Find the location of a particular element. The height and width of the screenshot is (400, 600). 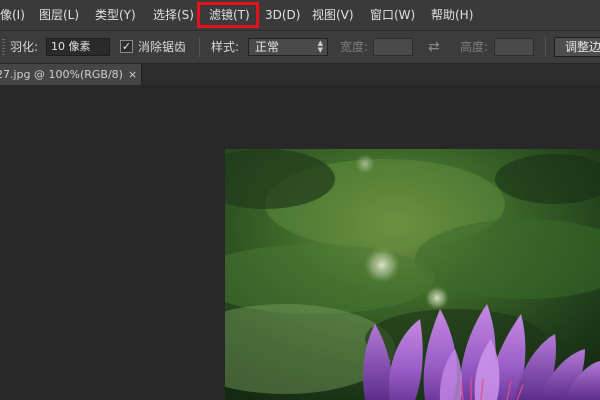

adjust-edge-button: 调整边 is located at coordinates (577, 47).